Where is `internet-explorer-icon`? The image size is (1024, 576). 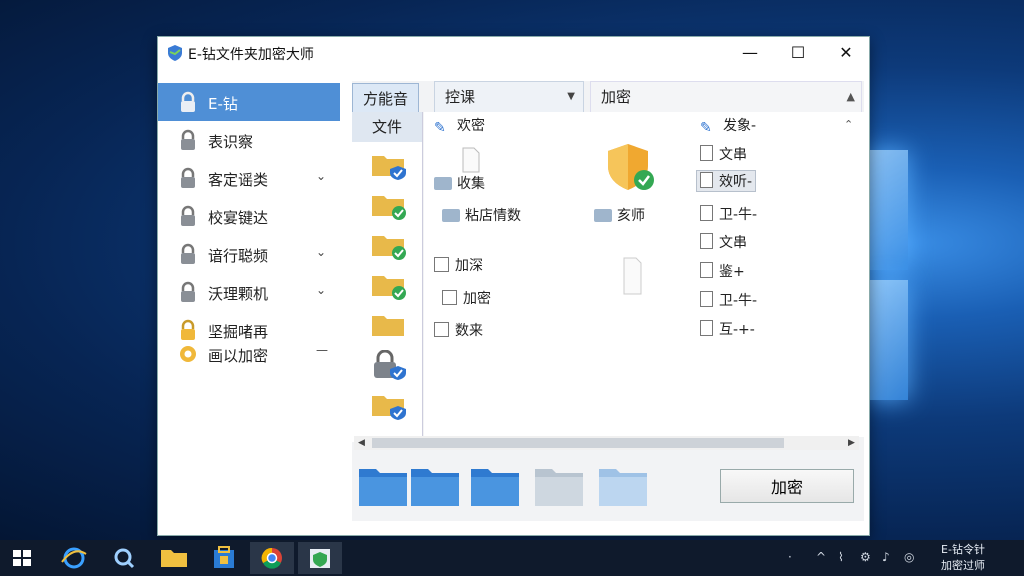
internet-explorer-icon is located at coordinates (74, 558).